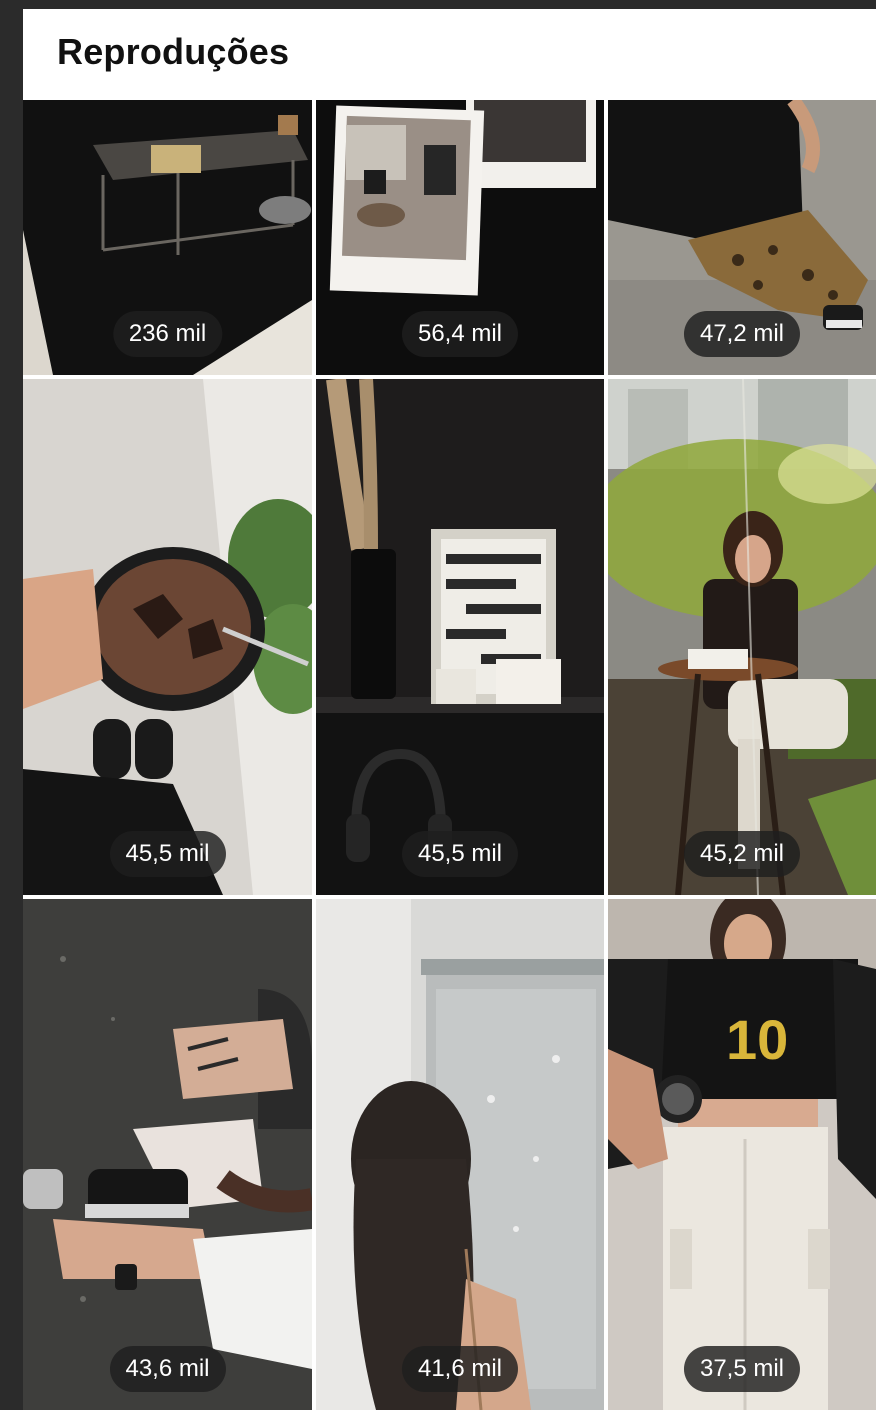 This screenshot has height=1410, width=876. I want to click on reel-tile-4: 45,5 mil, so click(167, 637).